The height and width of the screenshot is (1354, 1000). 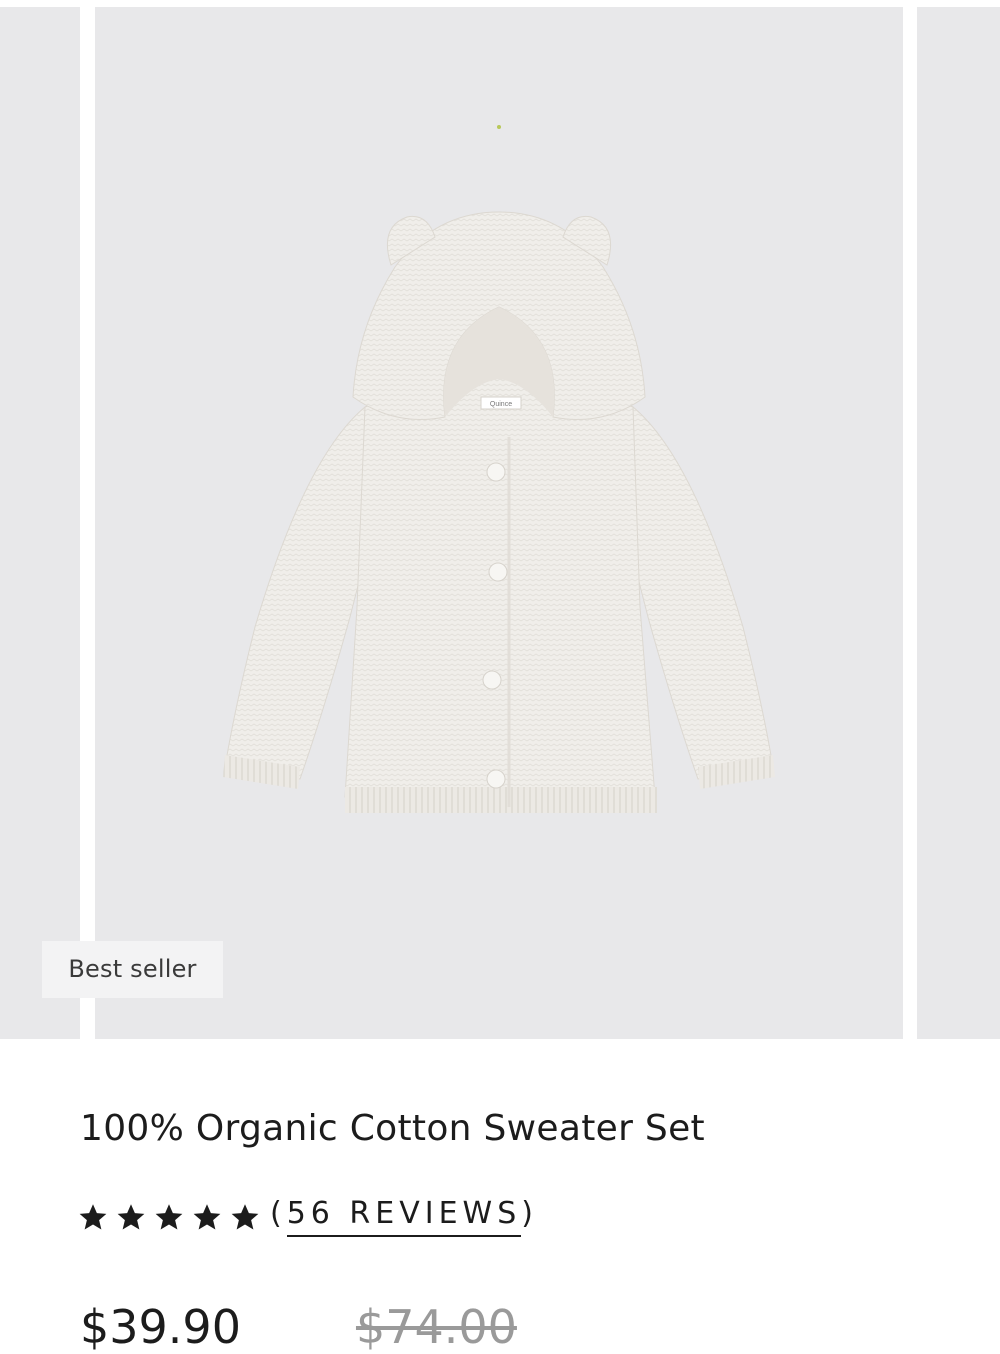 I want to click on previous-image-peek, so click(x=40, y=523).